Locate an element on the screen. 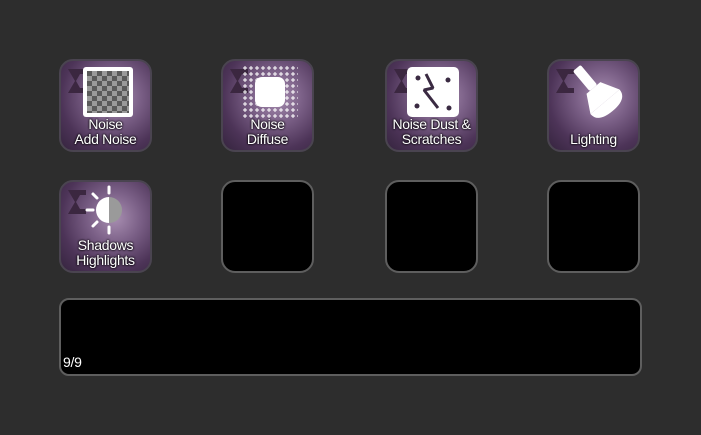 The width and height of the screenshot is (701, 435). add-noise-key: Noise Add Noise is located at coordinates (105, 105).